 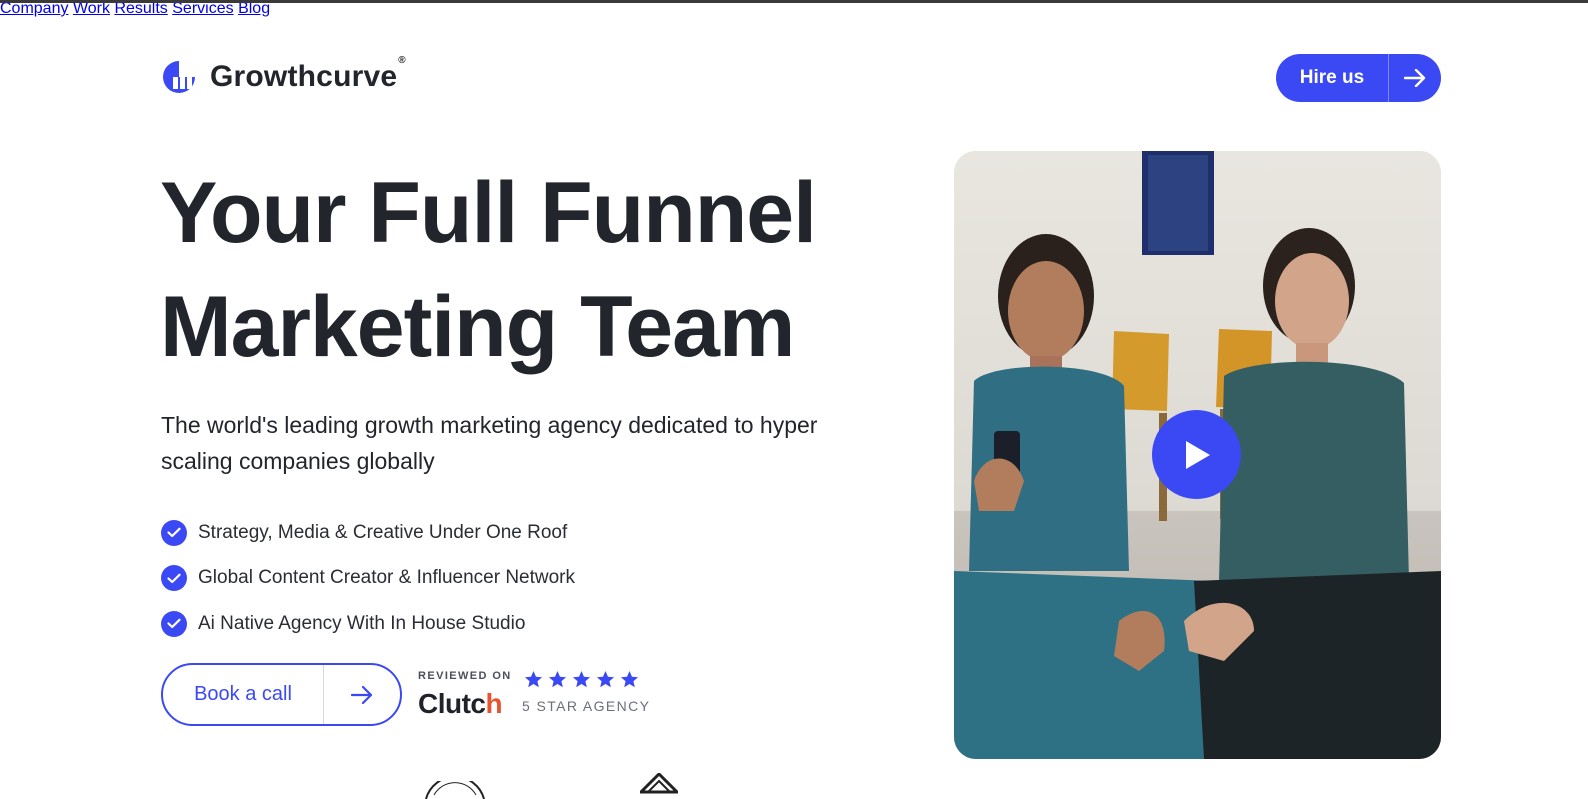 I want to click on star-rating, so click(x=581, y=679).